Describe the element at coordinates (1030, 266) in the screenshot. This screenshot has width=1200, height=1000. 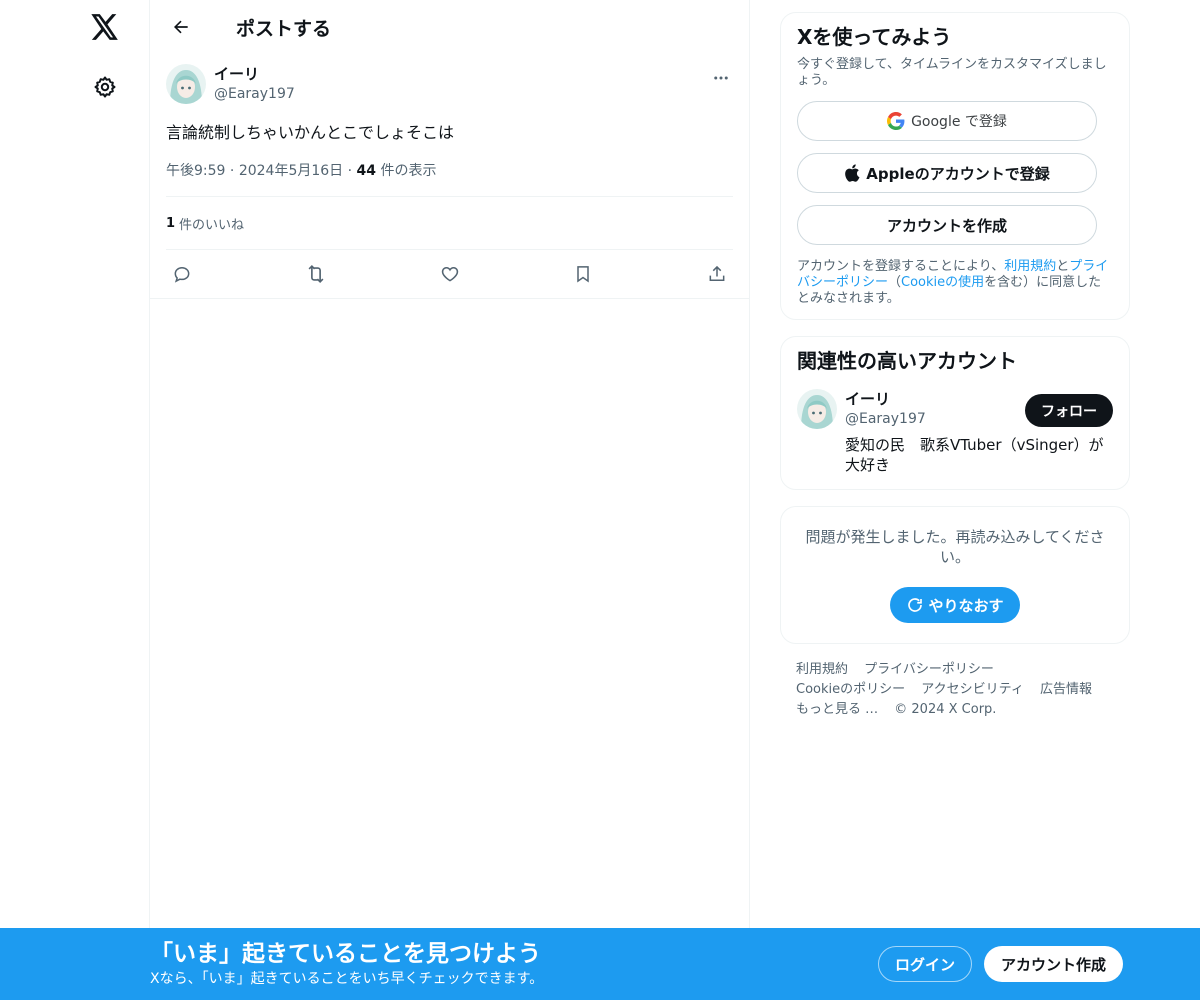
I see `terms-link: 利用規約` at that location.